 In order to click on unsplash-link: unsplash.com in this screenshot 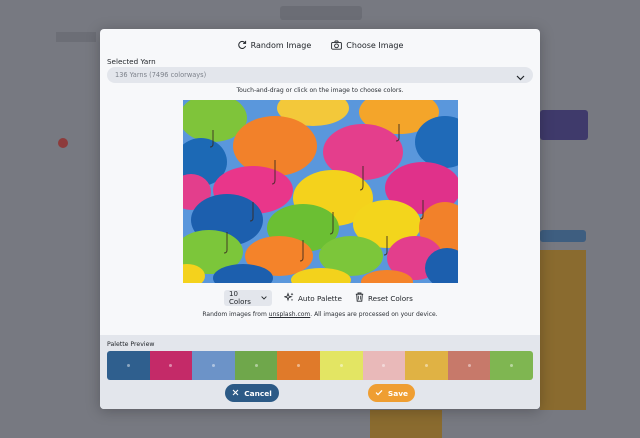, I will do `click(290, 314)`.